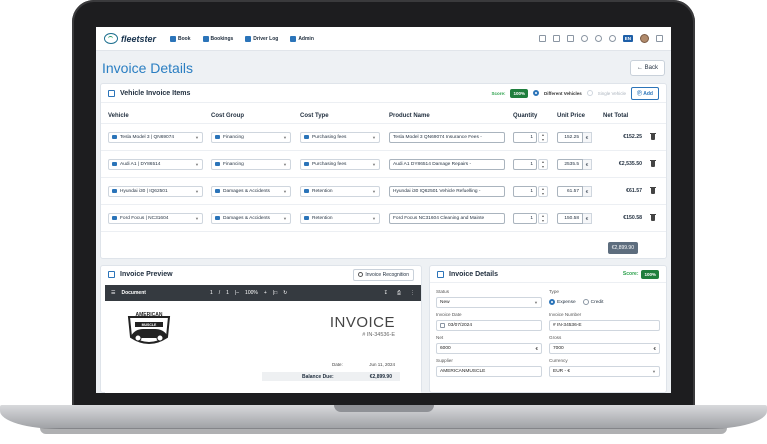 This screenshot has height=444, width=767. What do you see at coordinates (113, 293) in the screenshot?
I see `menu-icon: ☰` at bounding box center [113, 293].